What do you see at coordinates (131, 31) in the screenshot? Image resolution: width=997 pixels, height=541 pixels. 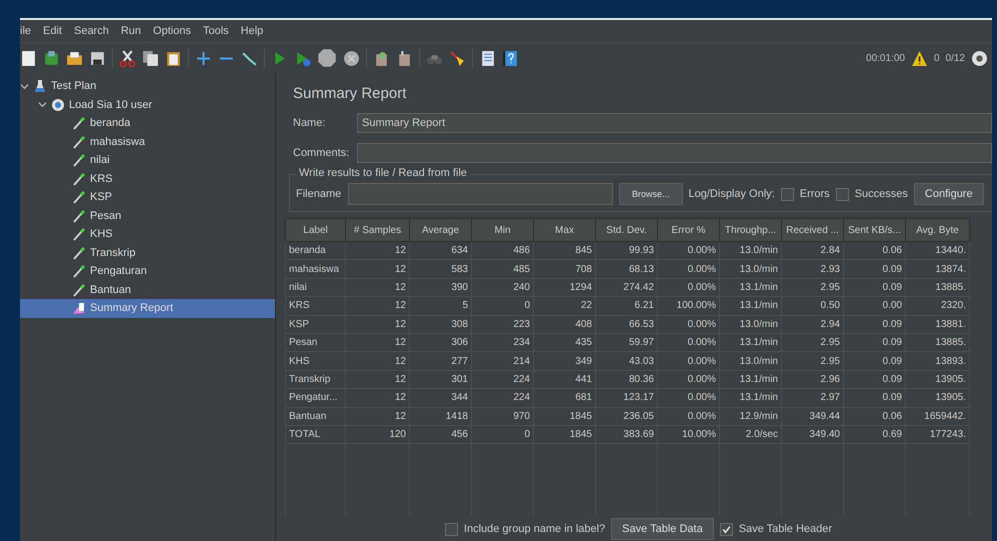 I see `menu-item: Run` at bounding box center [131, 31].